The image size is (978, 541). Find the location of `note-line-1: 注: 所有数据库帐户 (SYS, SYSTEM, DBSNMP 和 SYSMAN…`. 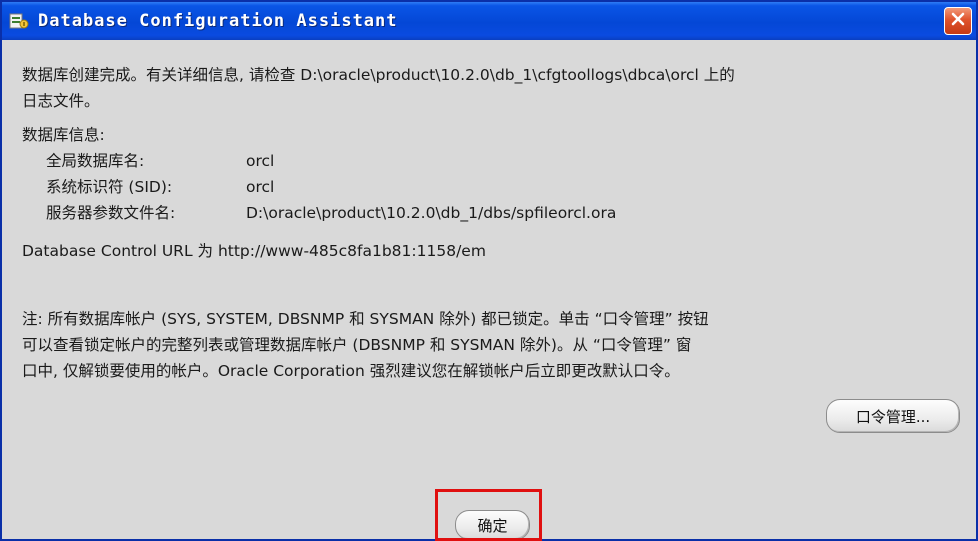

note-line-1: 注: 所有数据库帐户 (SYS, SYSTEM, DBSNMP 和 SYSMAN… is located at coordinates (365, 319).